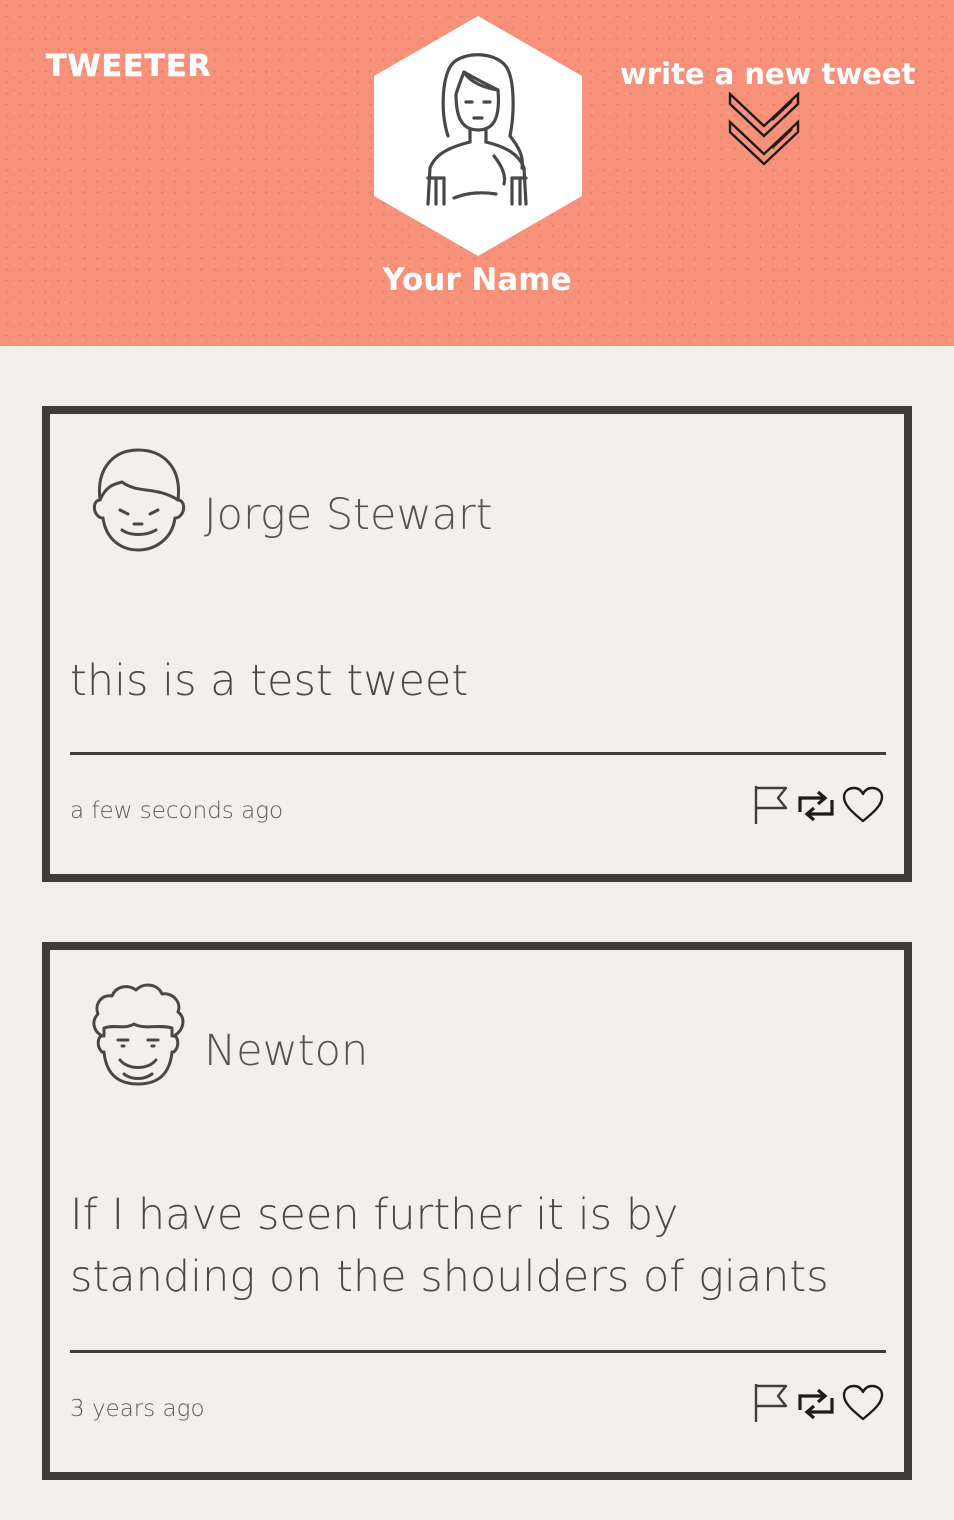 Image resolution: width=954 pixels, height=1520 pixels. I want to click on compose-button: write a new tweet, so click(767, 111).